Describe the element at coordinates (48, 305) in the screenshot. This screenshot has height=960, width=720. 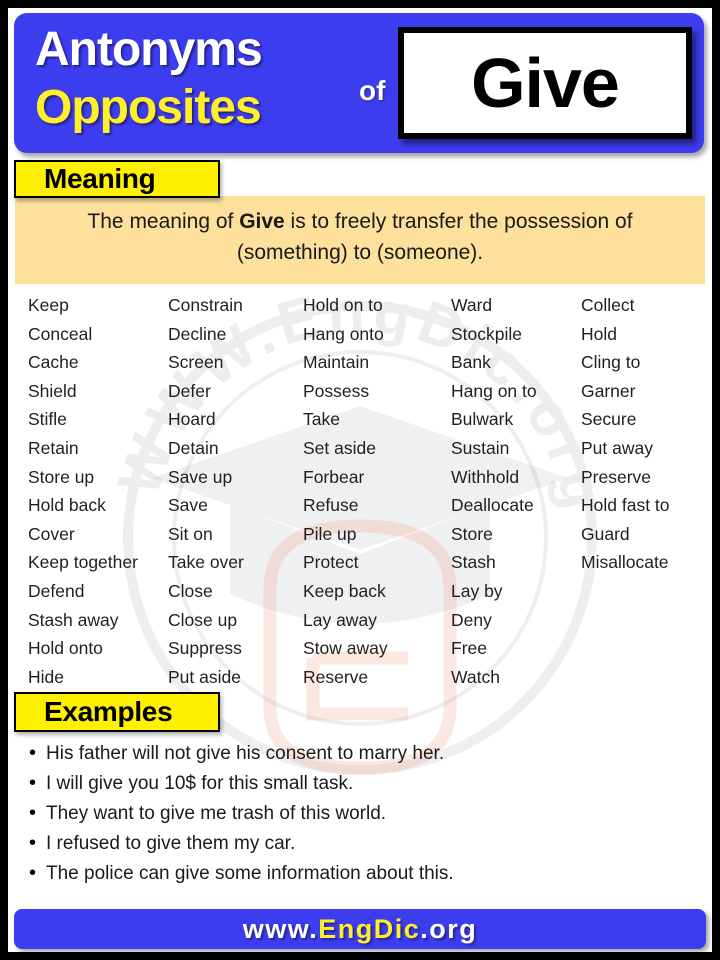
I see `antonym-word: Keep` at that location.